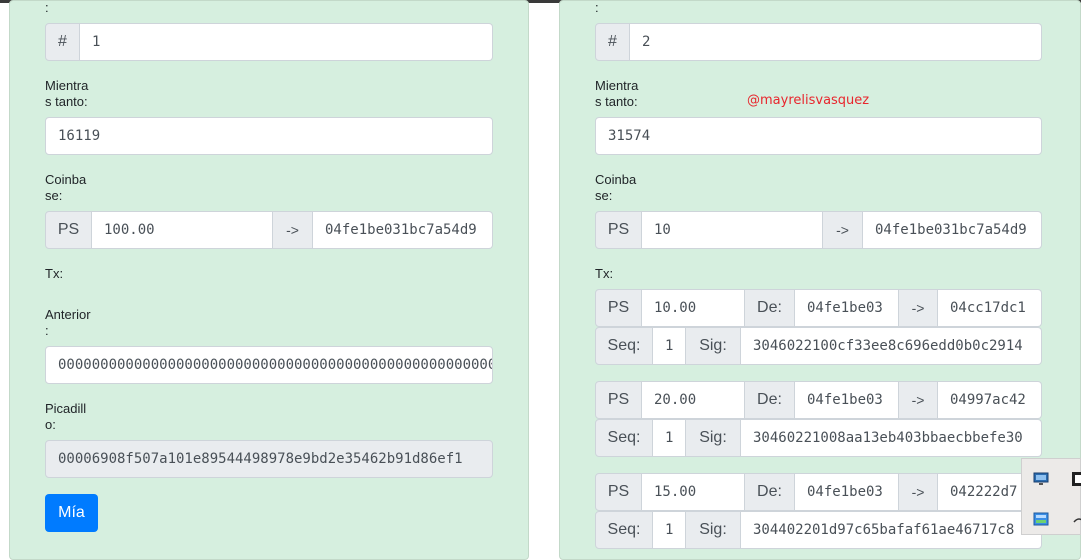 This screenshot has height=560, width=1081. I want to click on computer-icon, so click(1041, 479).